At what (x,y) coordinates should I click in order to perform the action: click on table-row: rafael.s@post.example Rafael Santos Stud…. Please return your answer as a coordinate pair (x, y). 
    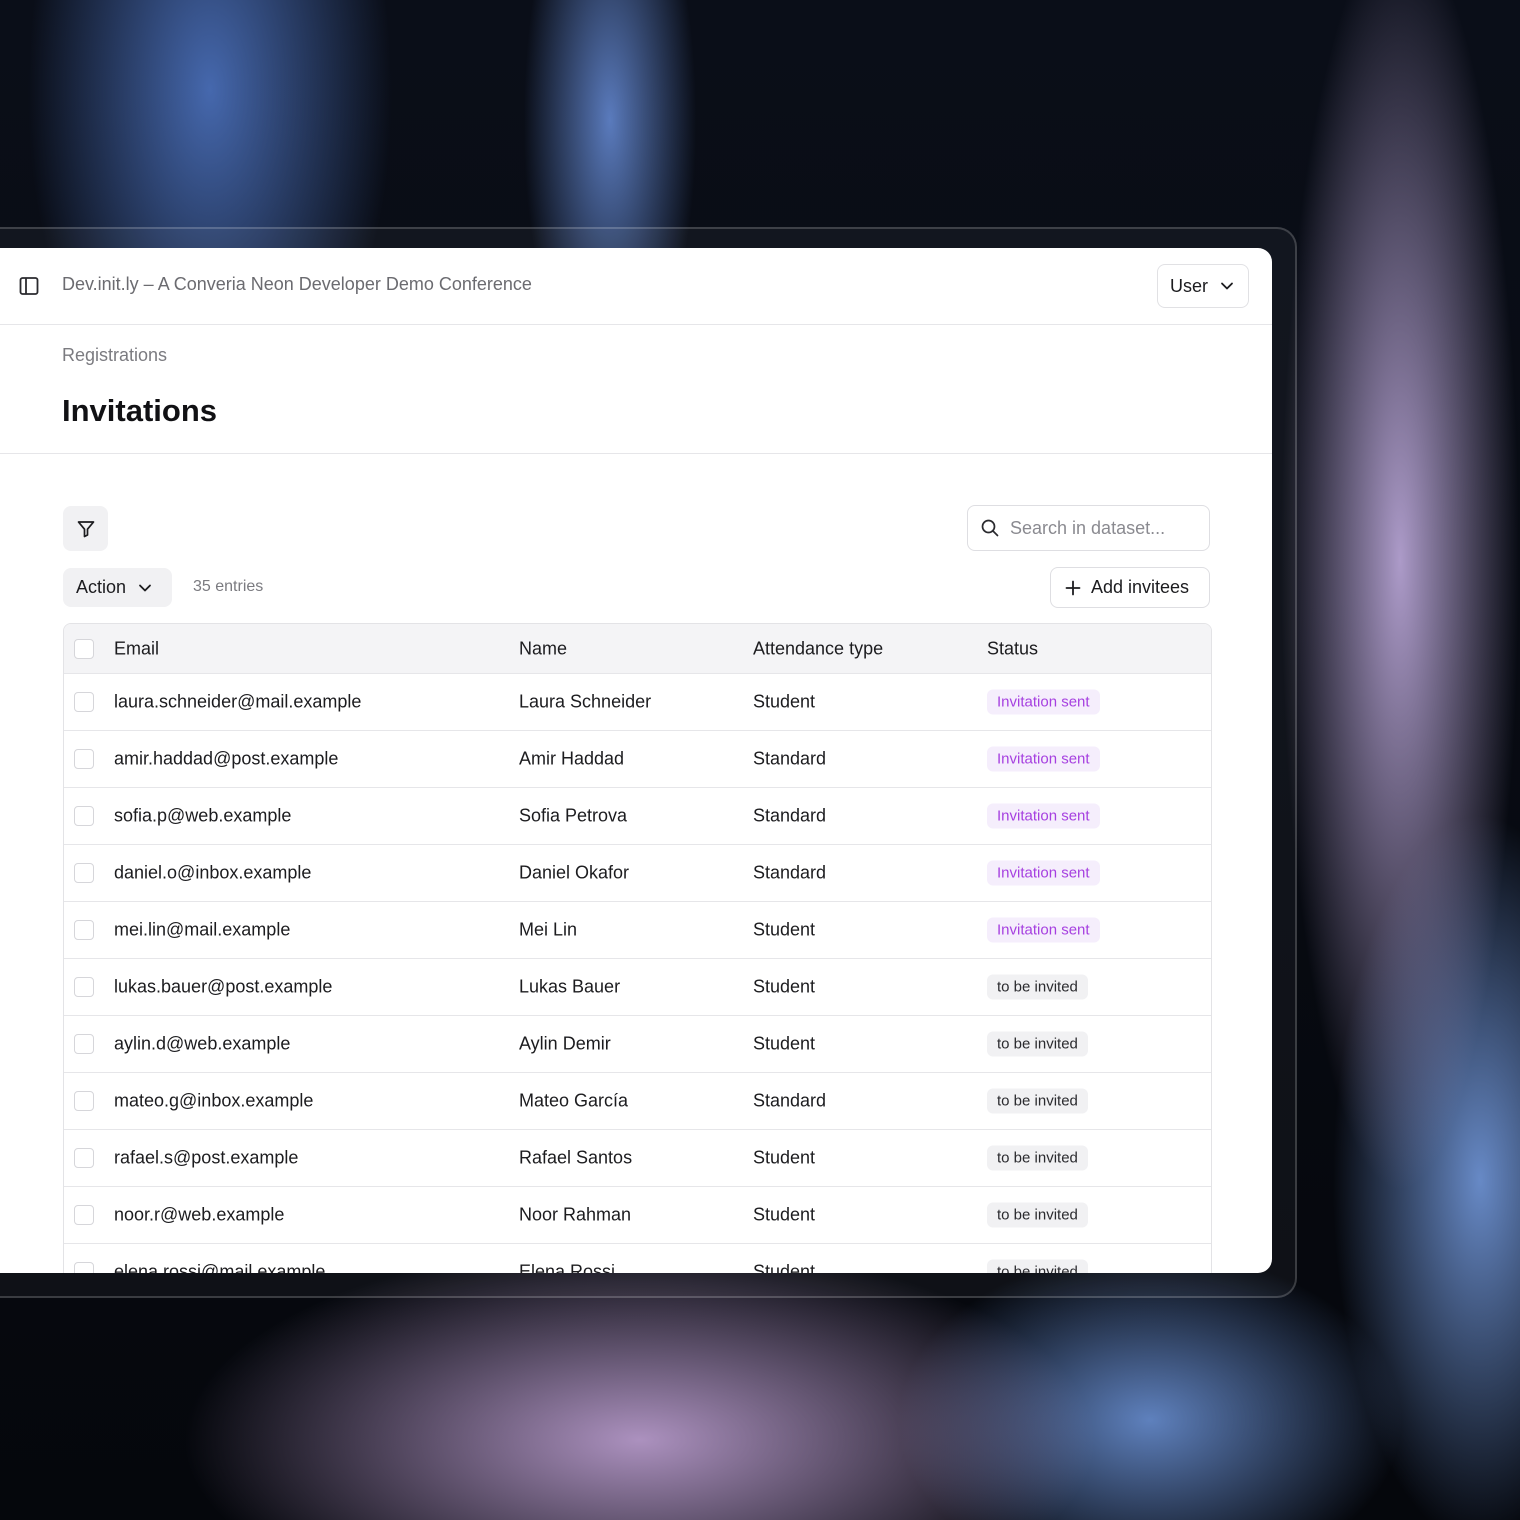
    Looking at the image, I should click on (637, 1158).